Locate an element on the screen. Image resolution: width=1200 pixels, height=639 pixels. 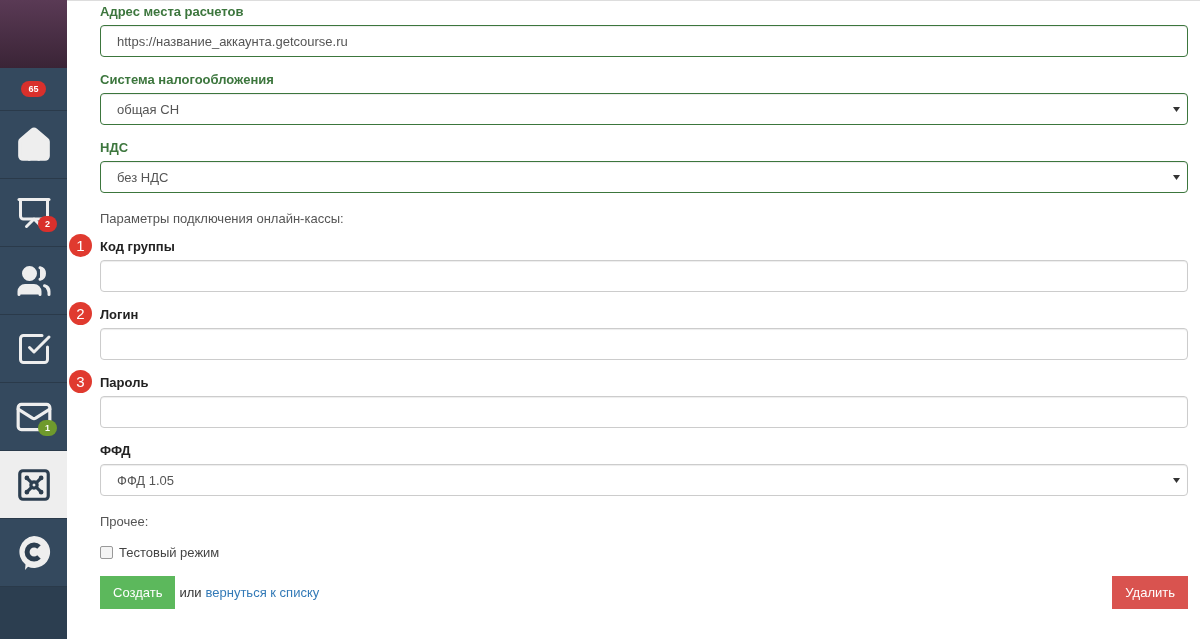
or-text: или is located at coordinates (190, 592).